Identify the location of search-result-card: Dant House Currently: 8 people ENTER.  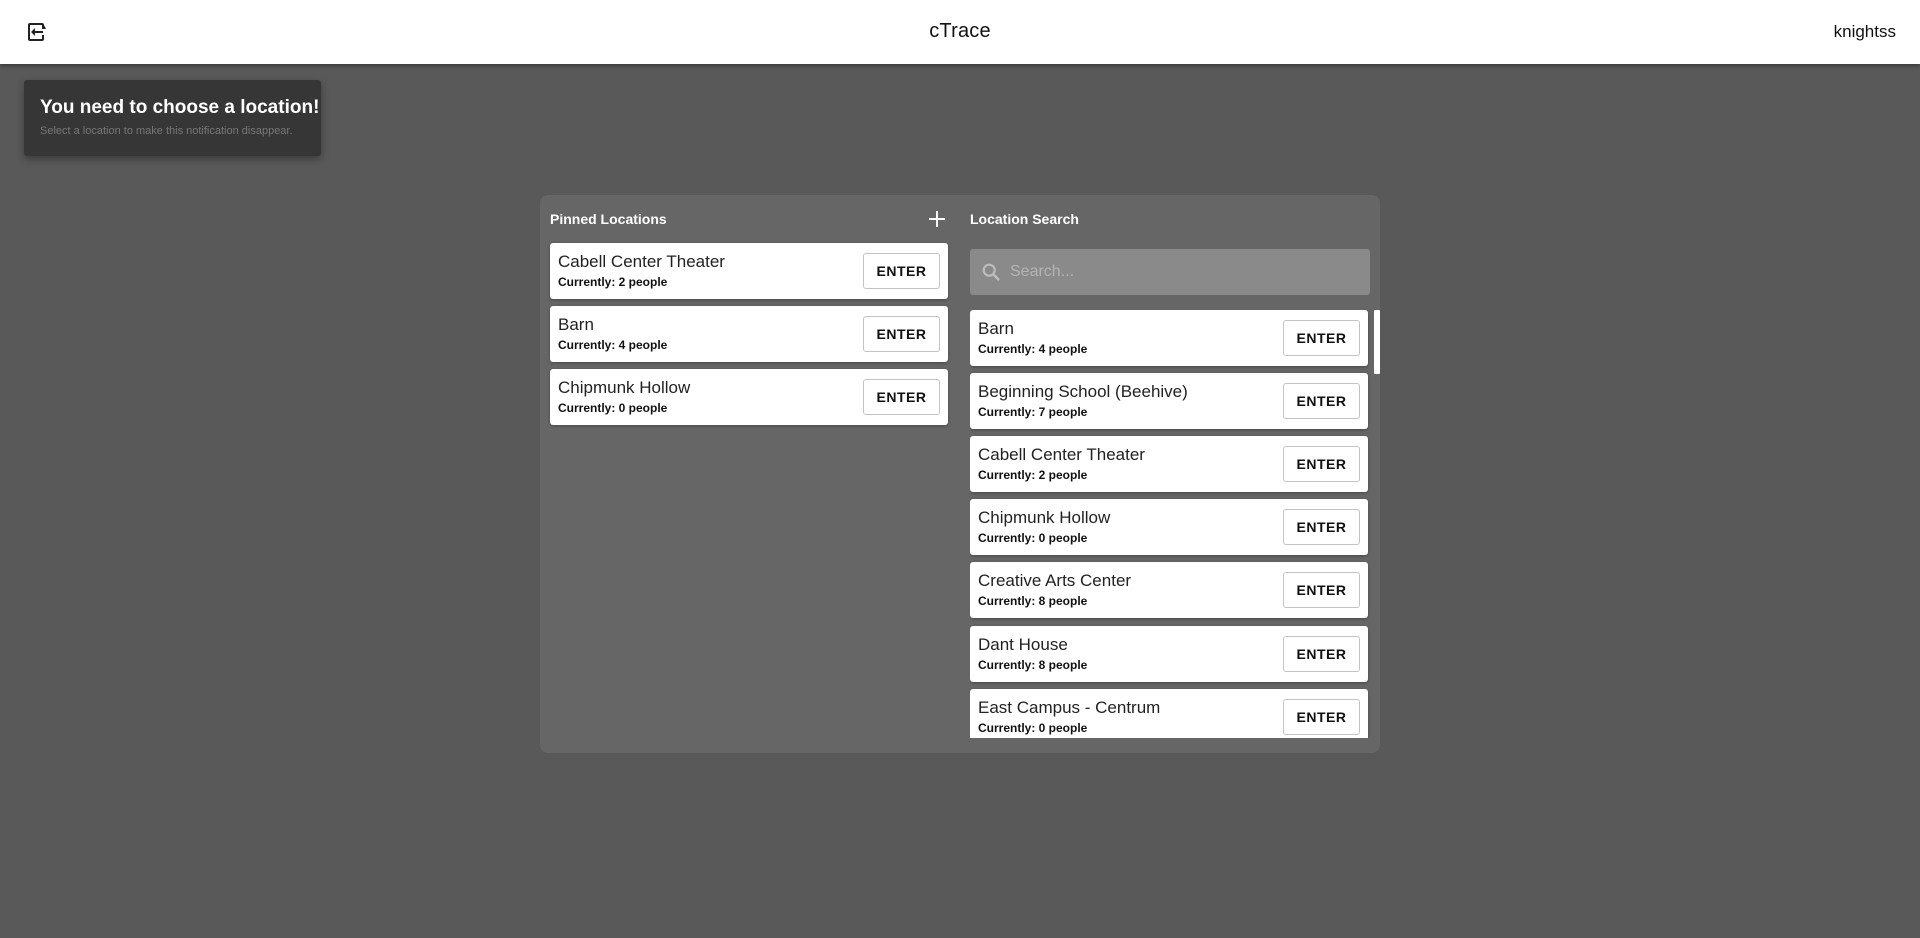
(1169, 654).